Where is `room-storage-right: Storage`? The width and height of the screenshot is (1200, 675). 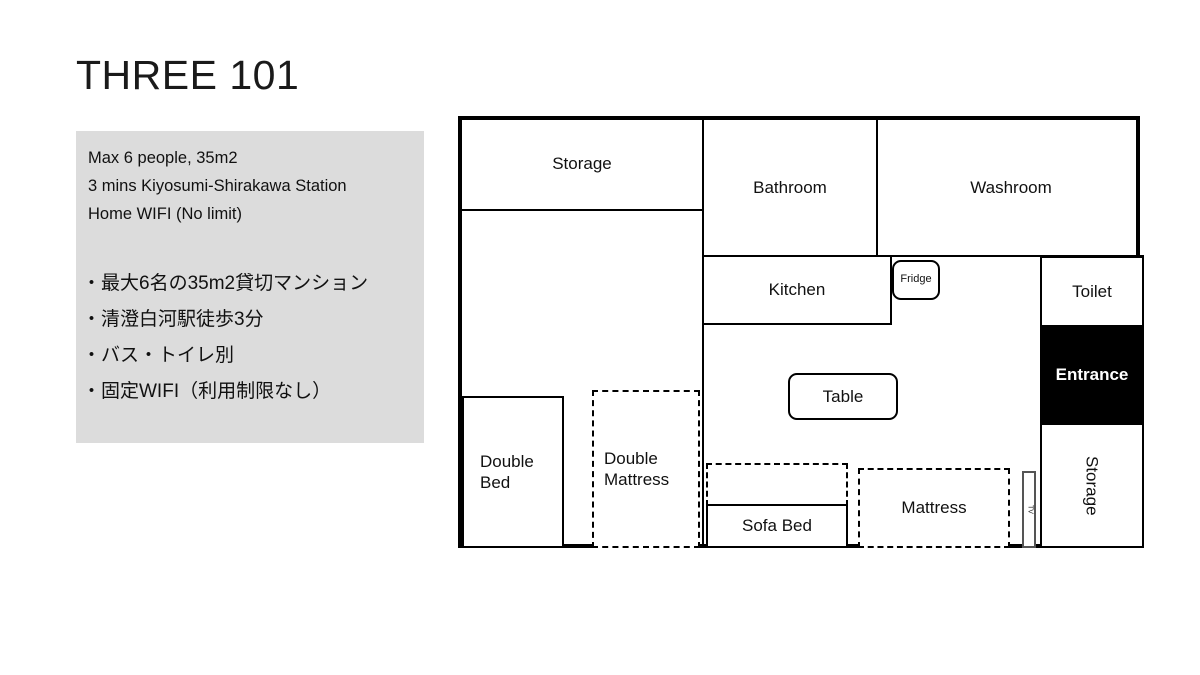
room-storage-right: Storage is located at coordinates (1092, 485).